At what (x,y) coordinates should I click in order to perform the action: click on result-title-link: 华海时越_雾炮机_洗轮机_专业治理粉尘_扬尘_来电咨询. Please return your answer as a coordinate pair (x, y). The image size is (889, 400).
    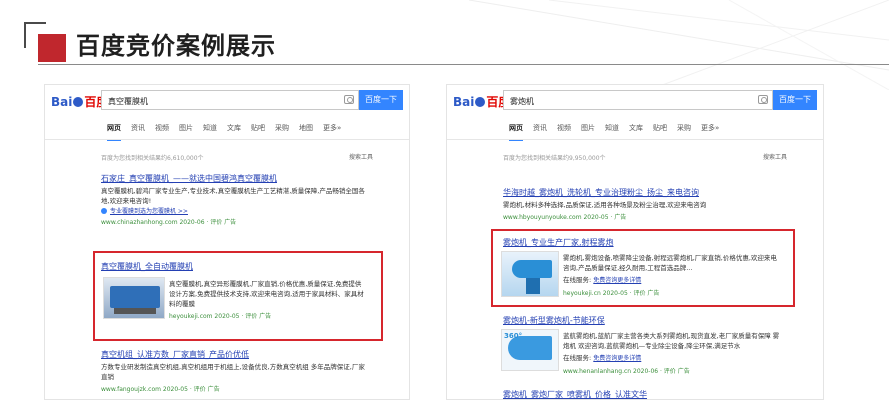
    Looking at the image, I should click on (638, 192).